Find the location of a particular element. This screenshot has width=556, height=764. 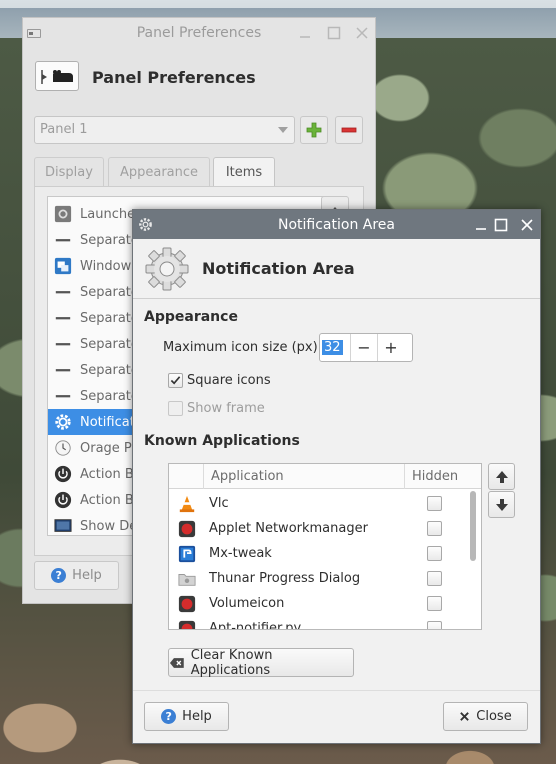

power-icon is located at coordinates (63, 500).